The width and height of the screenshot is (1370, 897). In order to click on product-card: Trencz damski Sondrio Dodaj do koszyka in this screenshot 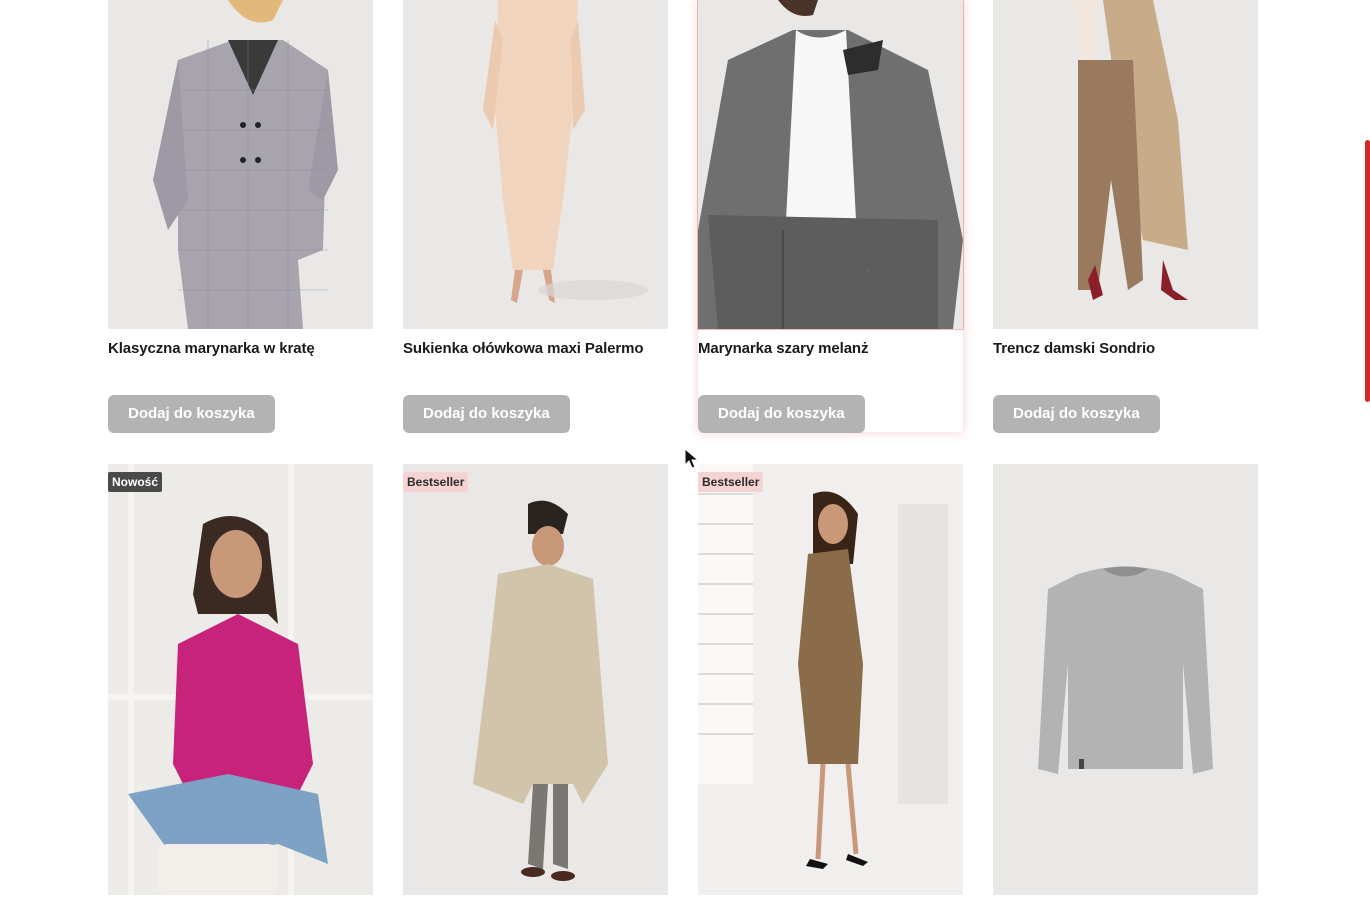, I will do `click(1125, 216)`.